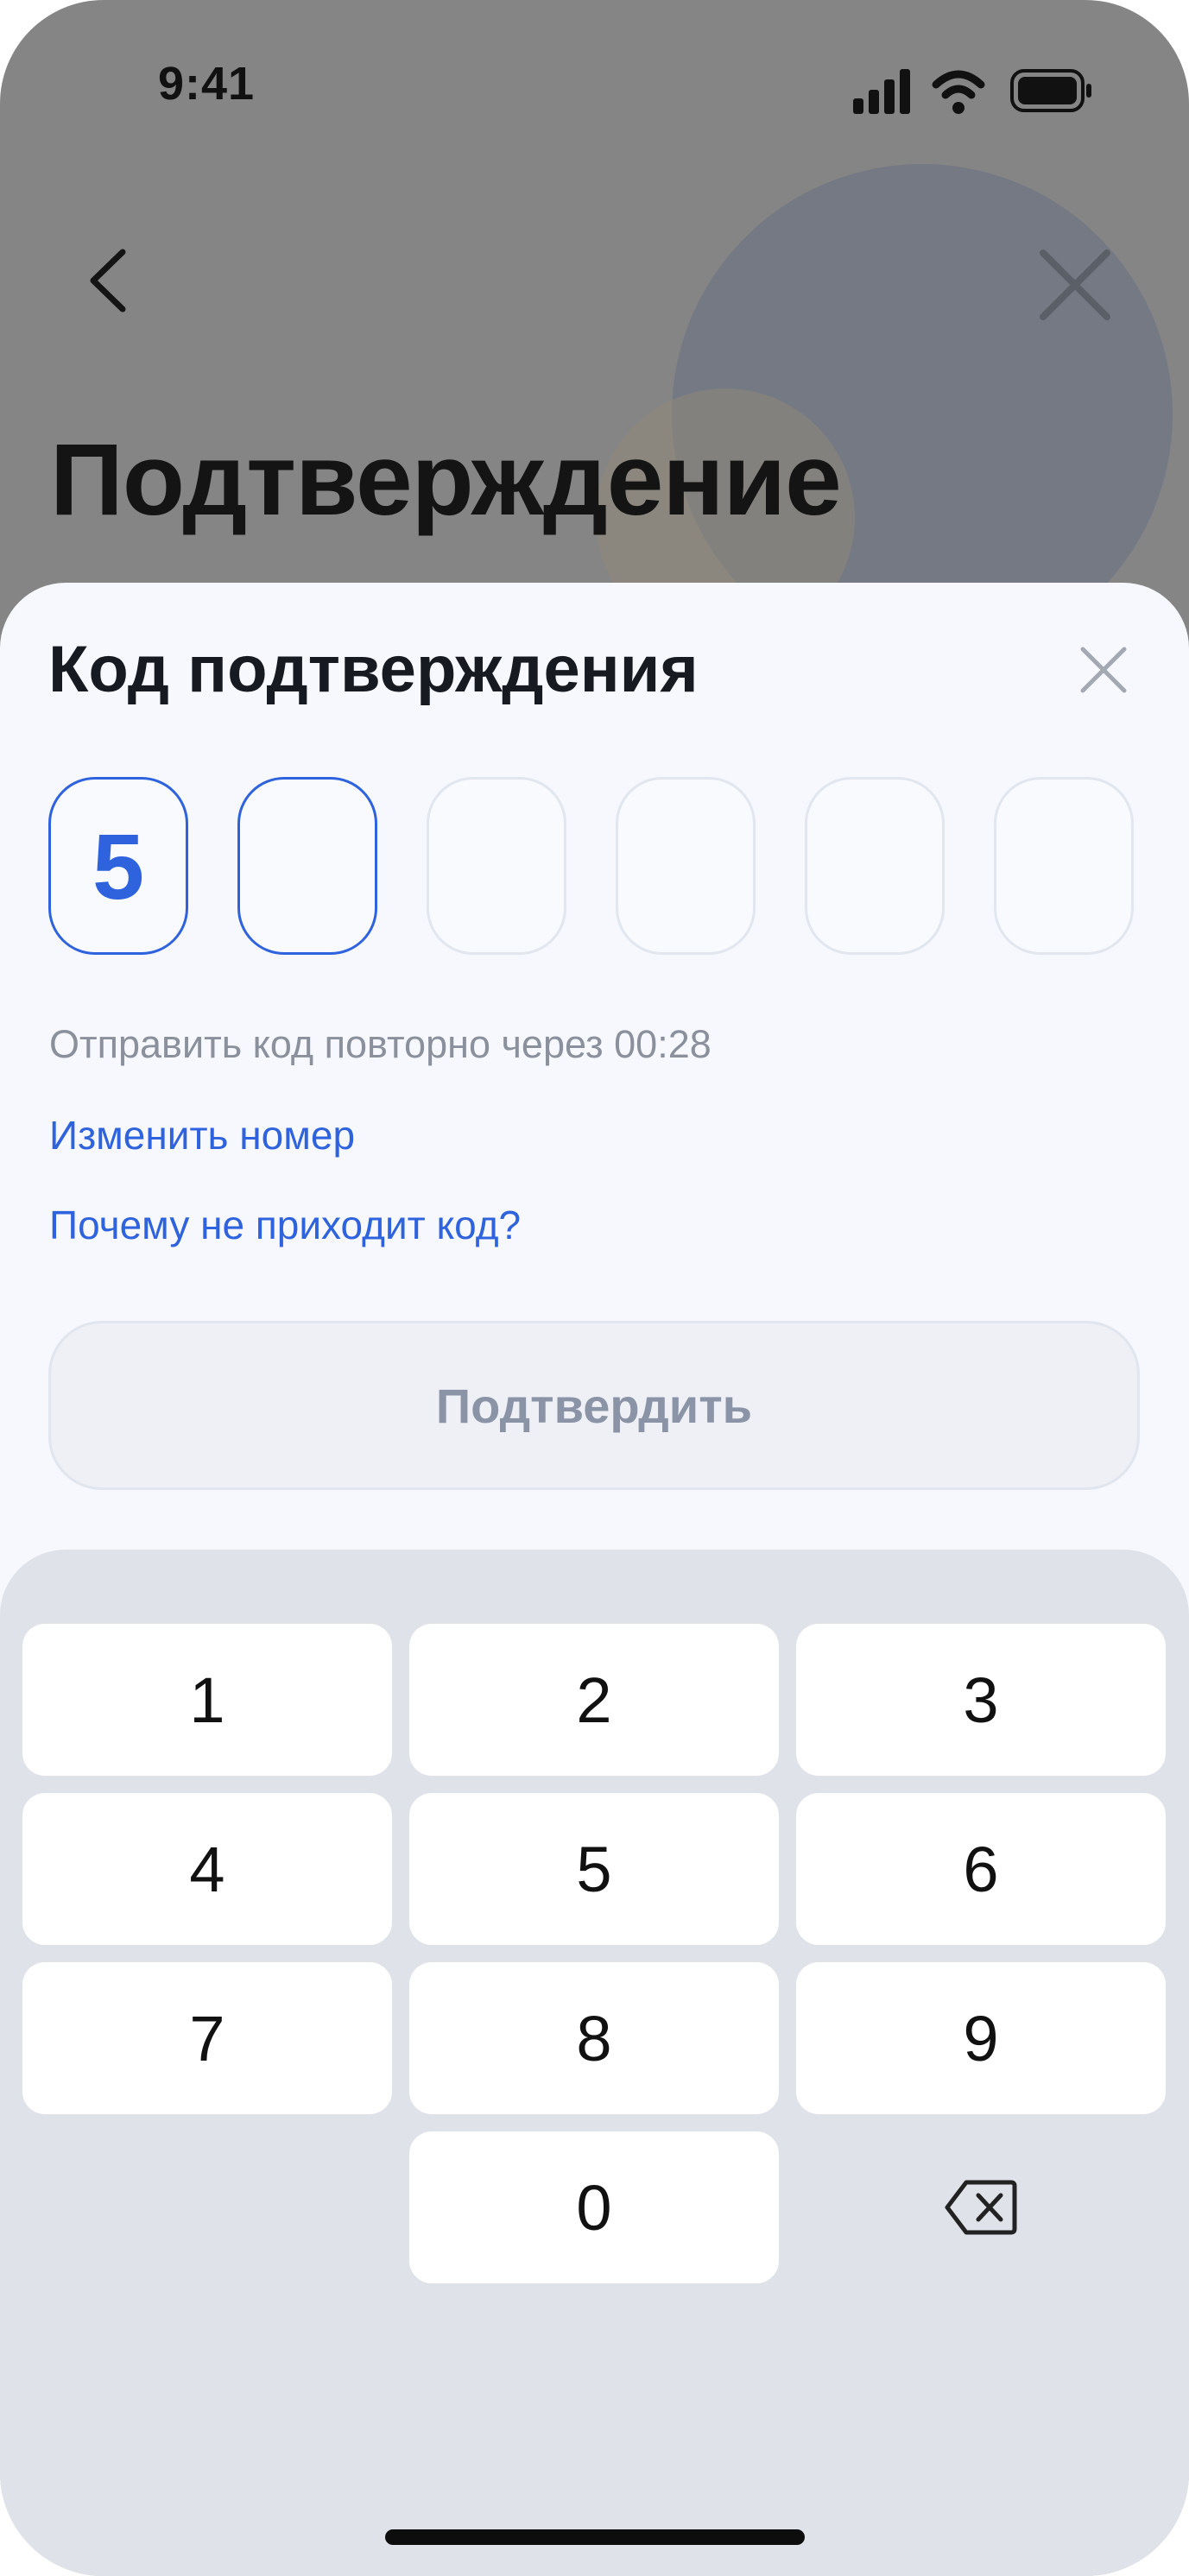 Image resolution: width=1189 pixels, height=2576 pixels. I want to click on key-0: 0, so click(594, 2207).